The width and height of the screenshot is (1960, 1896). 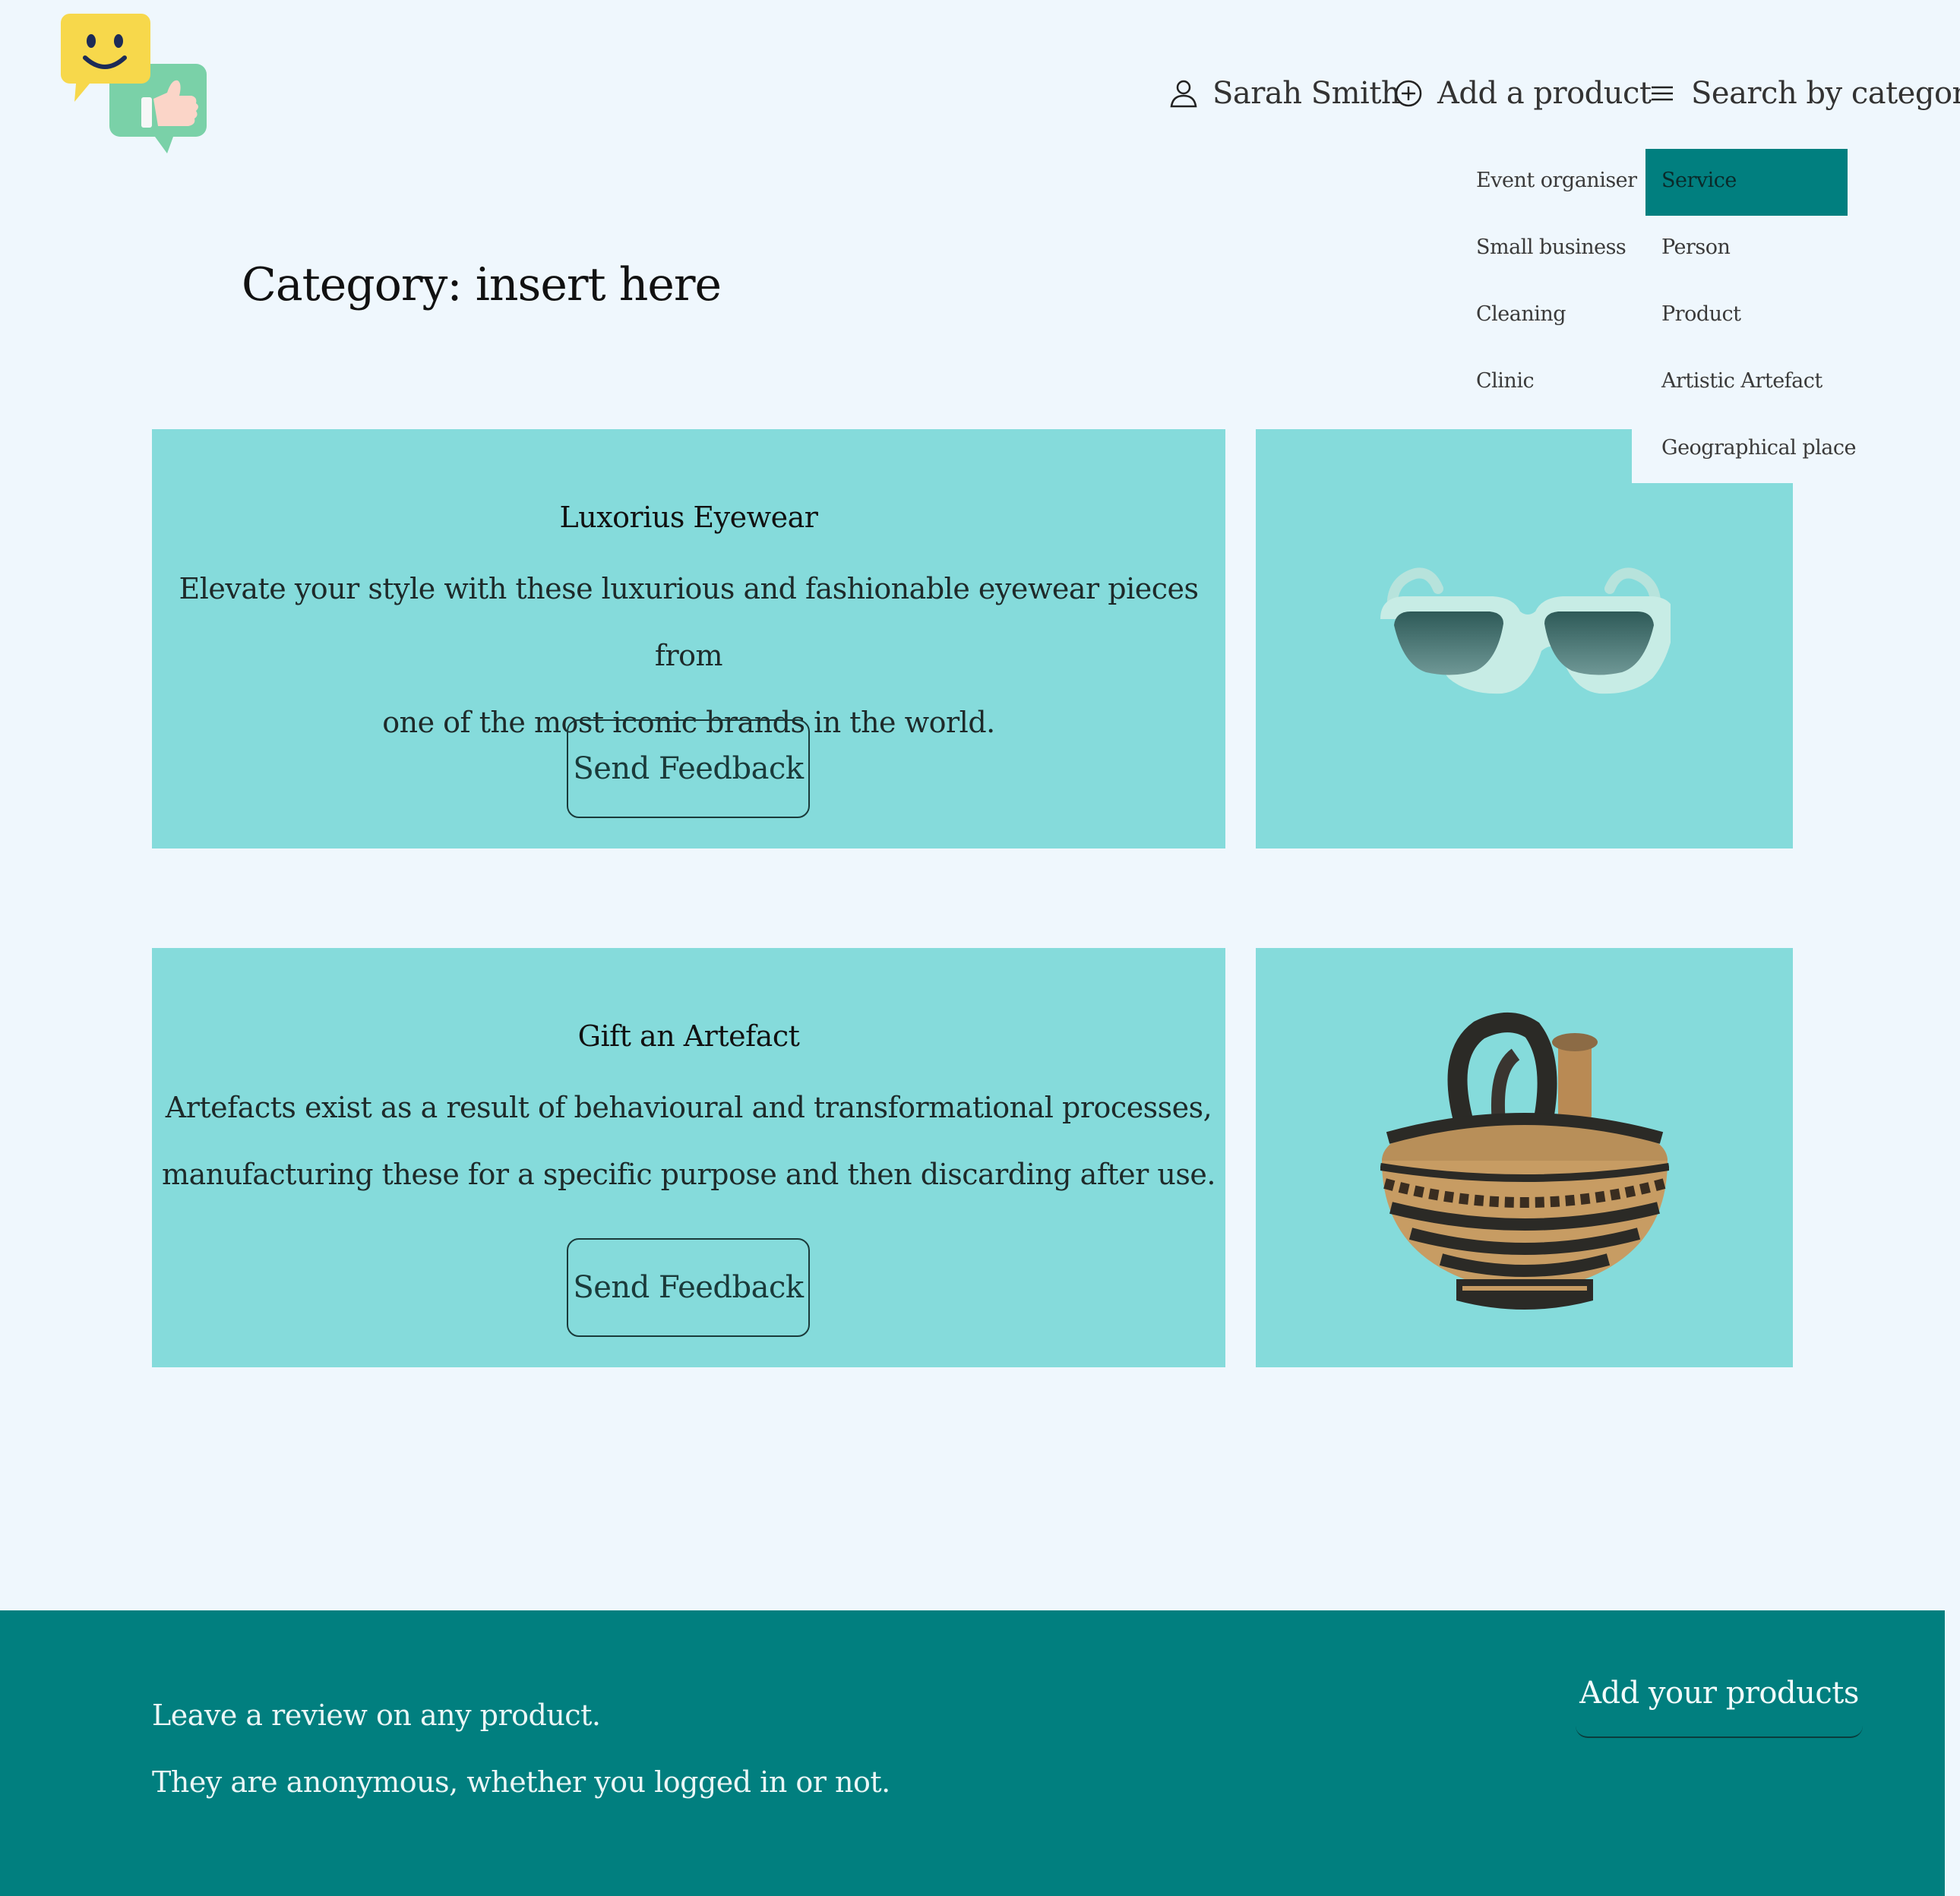 I want to click on nav-user: Sarah Smith, so click(x=1284, y=93).